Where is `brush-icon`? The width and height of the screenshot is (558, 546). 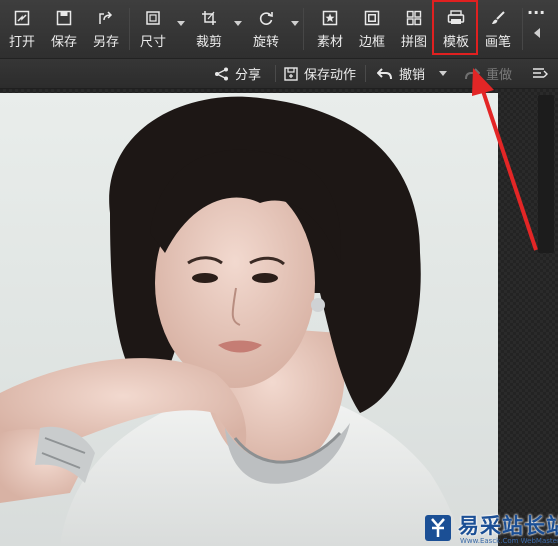
brush-icon is located at coordinates (498, 18).